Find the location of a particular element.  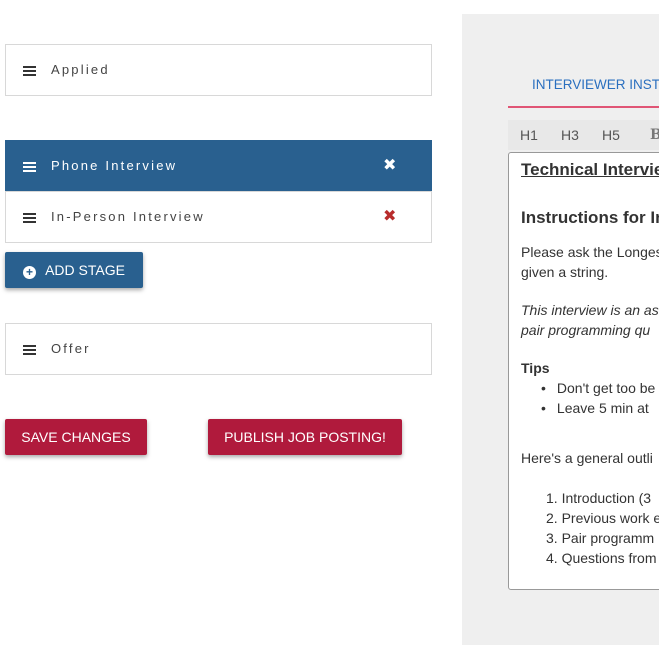

add-stage-label: ADD STAGE is located at coordinates (85, 270).